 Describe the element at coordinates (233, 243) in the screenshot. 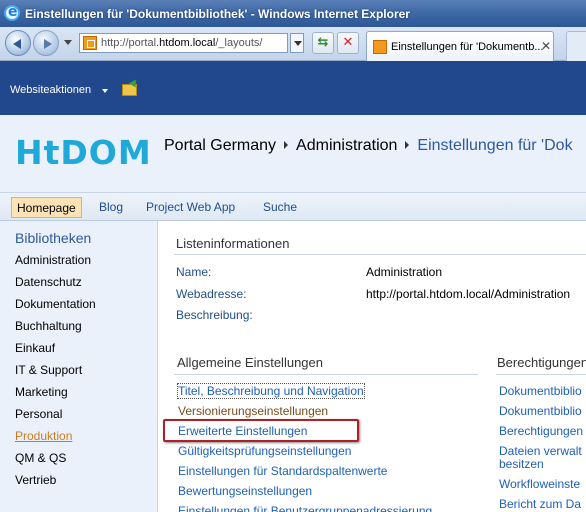

I see `list-info-heading: Listeninformationen` at that location.